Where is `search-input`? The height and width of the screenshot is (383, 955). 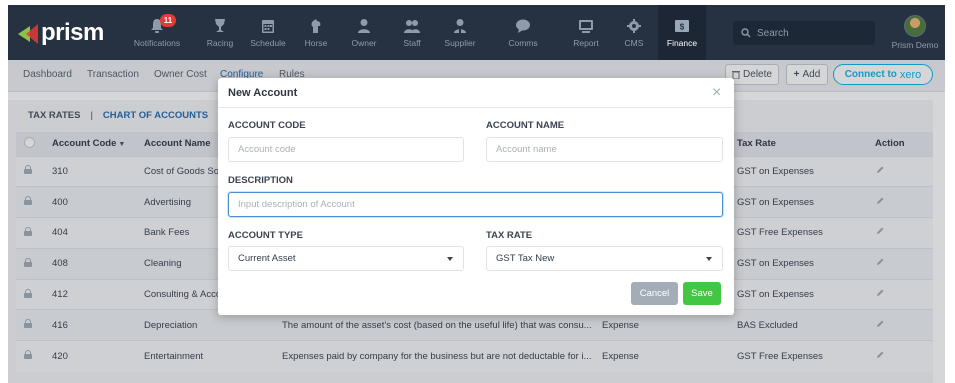 search-input is located at coordinates (812, 33).